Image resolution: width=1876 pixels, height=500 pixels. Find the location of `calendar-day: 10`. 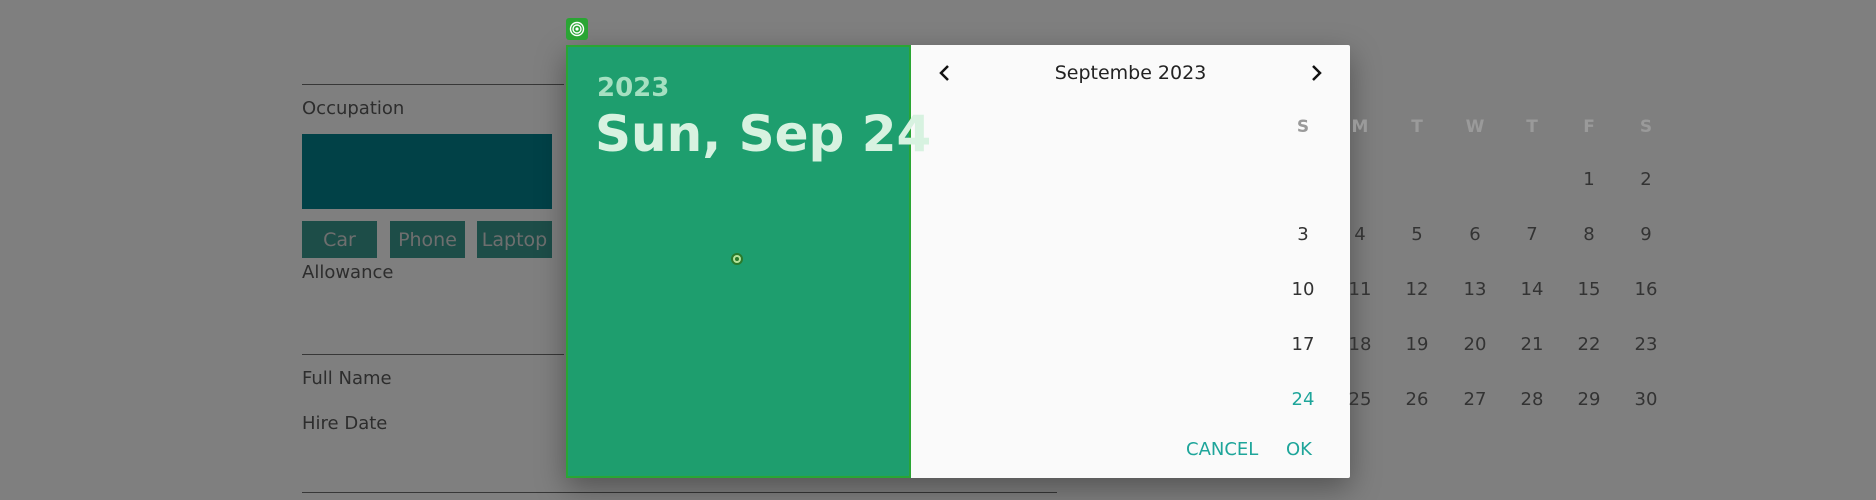

calendar-day: 10 is located at coordinates (1303, 290).